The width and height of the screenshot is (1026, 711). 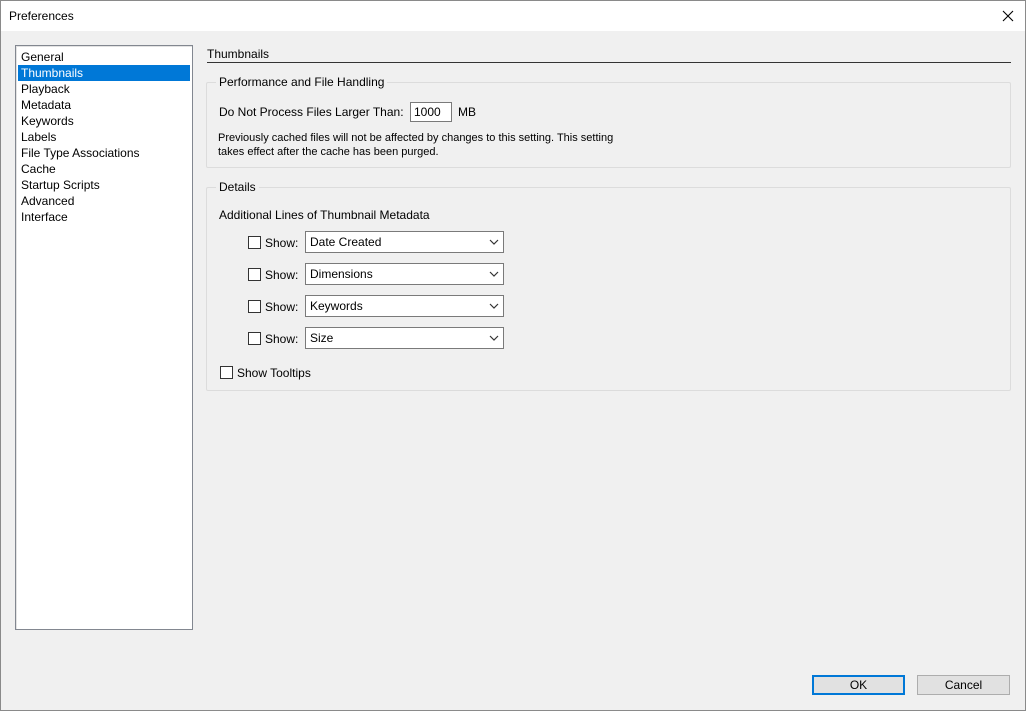 What do you see at coordinates (274, 373) in the screenshot?
I see `show-tooltips-label: Show Tooltips` at bounding box center [274, 373].